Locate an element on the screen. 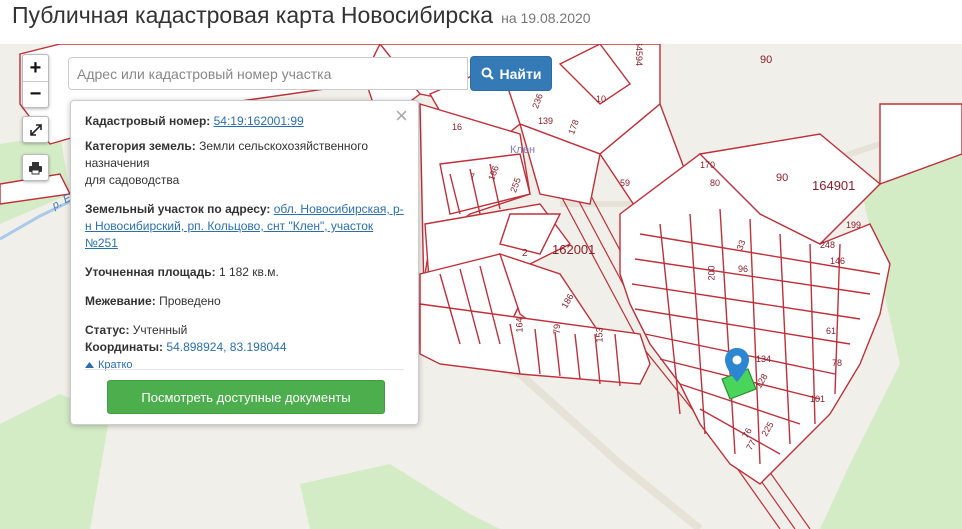 Image resolution: width=962 pixels, height=529 pixels. area-value: 1 182 кв.м. is located at coordinates (248, 272).